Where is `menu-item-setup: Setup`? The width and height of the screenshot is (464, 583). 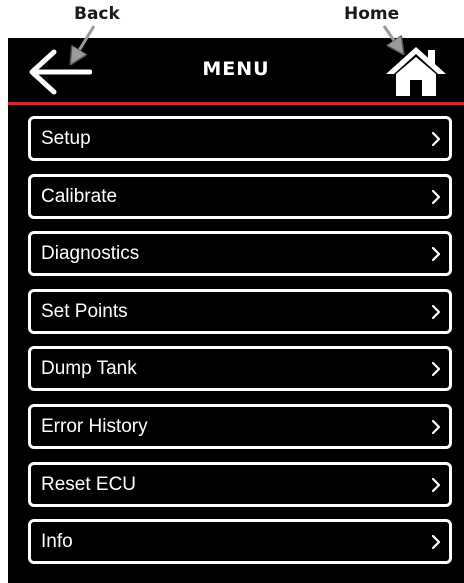
menu-item-setup: Setup is located at coordinates (240, 138).